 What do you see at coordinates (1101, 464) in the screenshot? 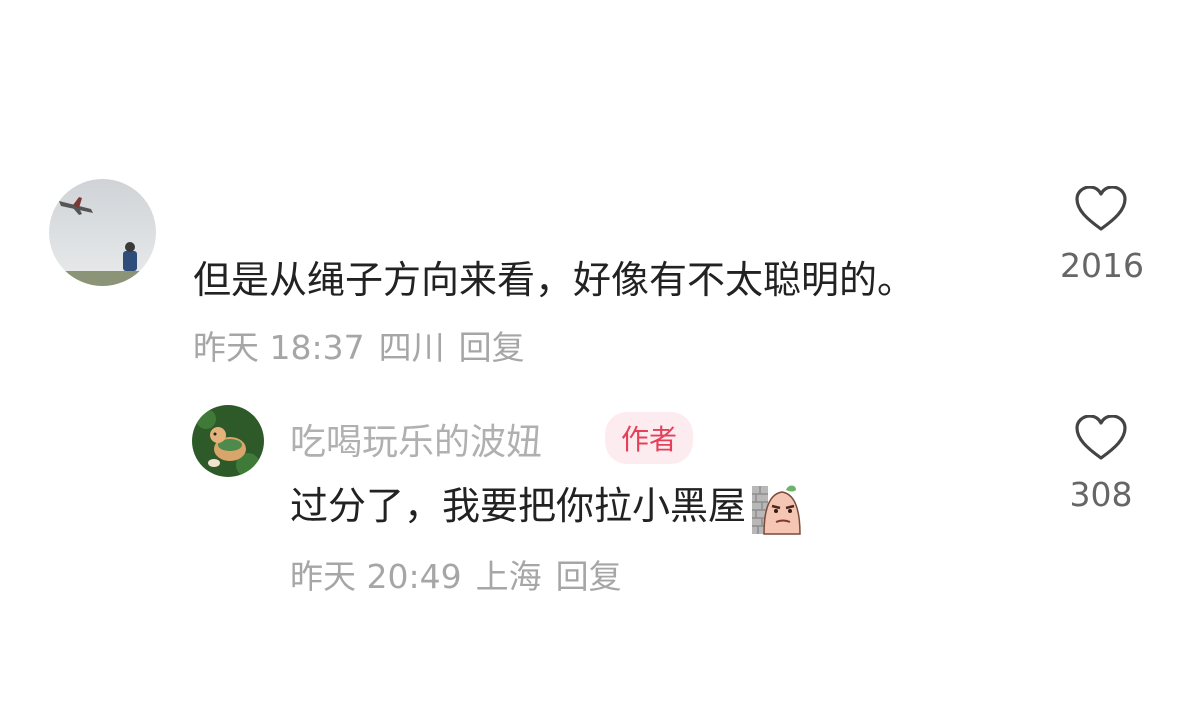
I see `reply-like-button: 308` at bounding box center [1101, 464].